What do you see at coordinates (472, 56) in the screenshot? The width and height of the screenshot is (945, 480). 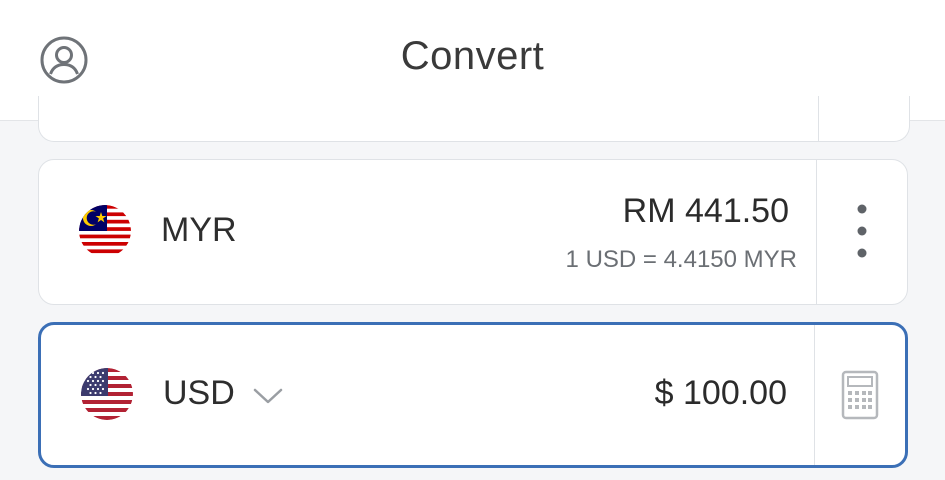 I see `page-title: Convert` at bounding box center [472, 56].